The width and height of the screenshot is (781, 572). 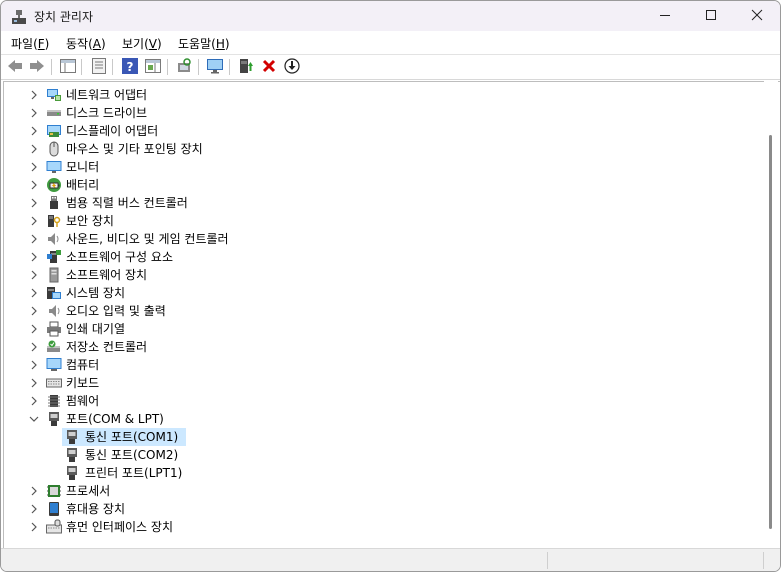 I want to click on show-hide-console-tree-button, so click(x=68, y=67).